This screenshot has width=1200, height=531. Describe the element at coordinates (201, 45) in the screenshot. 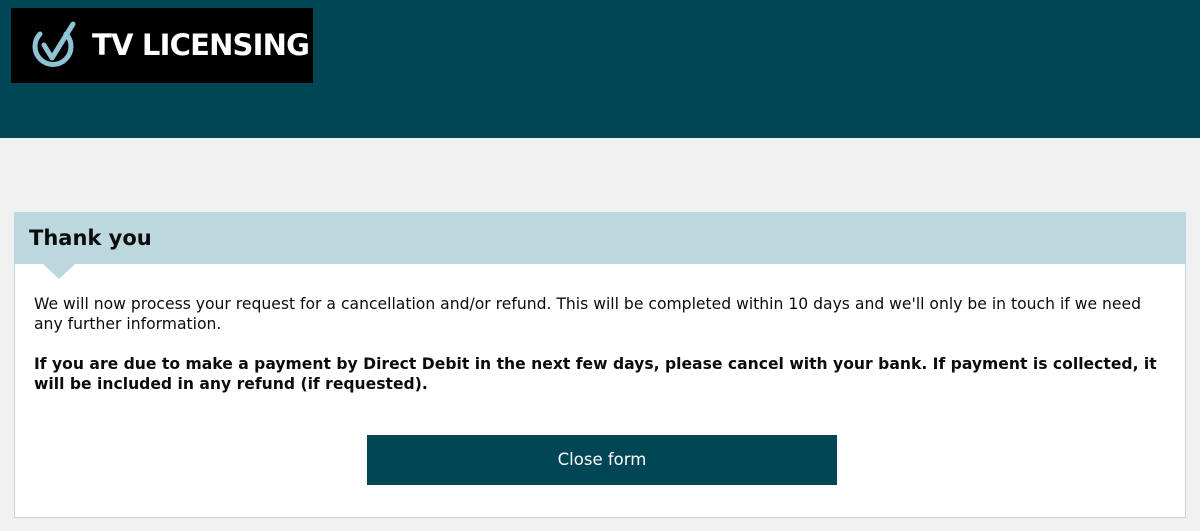

I see `logo-text: TV LICENSING` at that location.